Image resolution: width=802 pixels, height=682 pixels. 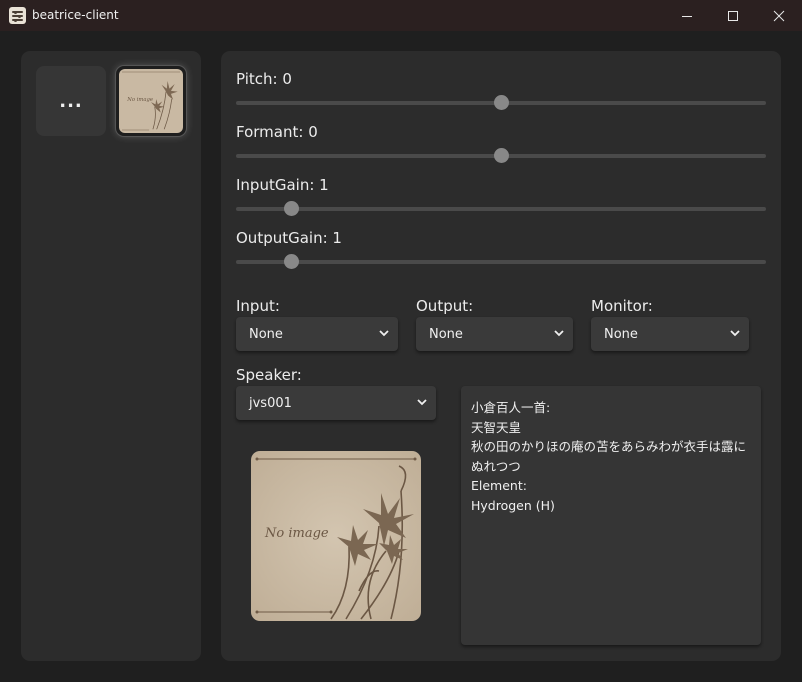 I want to click on monitor-device-select: None, so click(x=670, y=334).